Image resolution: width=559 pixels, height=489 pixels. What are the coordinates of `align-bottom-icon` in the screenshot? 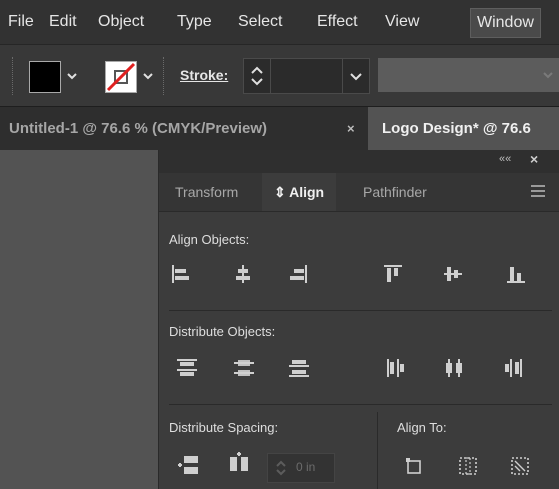 It's located at (516, 274).